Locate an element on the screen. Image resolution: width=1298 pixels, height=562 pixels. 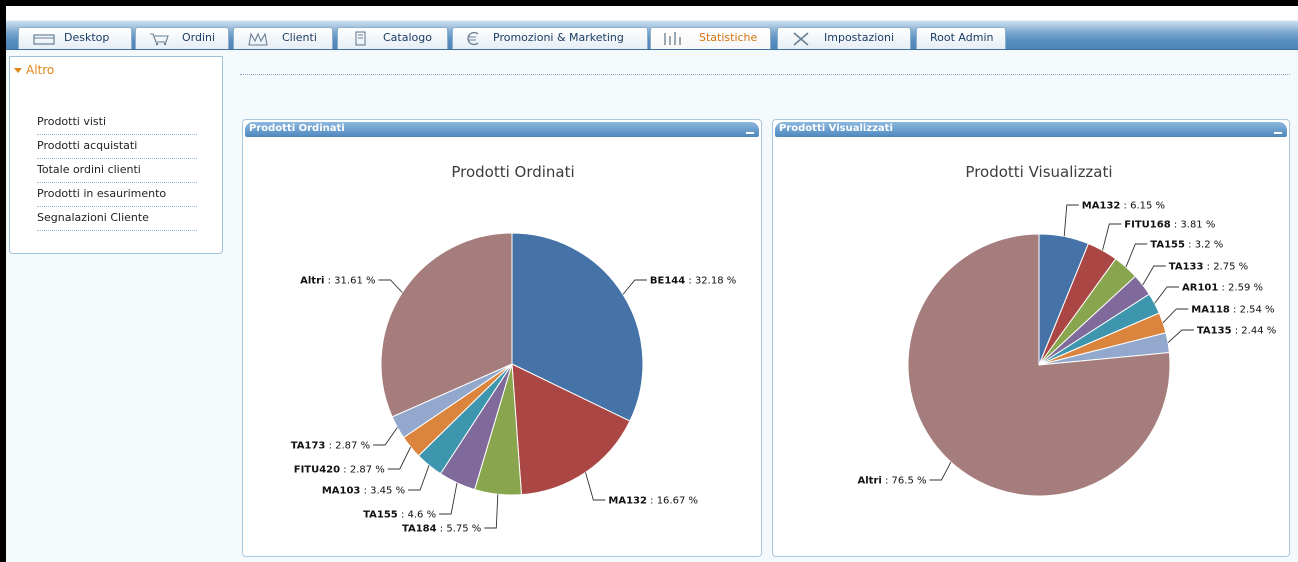
tab-promozioni-marketing: Promozioni & Marketing is located at coordinates (550, 38).